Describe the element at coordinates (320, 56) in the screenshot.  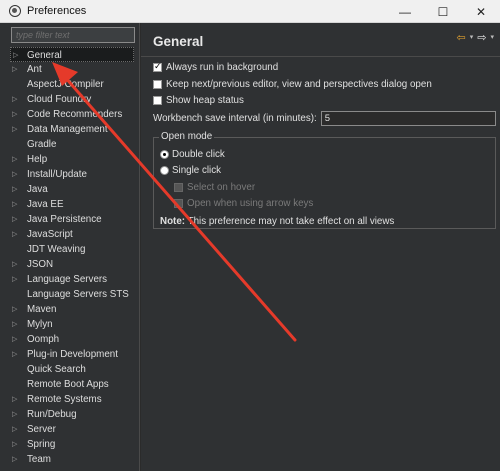
I see `title-divider` at that location.